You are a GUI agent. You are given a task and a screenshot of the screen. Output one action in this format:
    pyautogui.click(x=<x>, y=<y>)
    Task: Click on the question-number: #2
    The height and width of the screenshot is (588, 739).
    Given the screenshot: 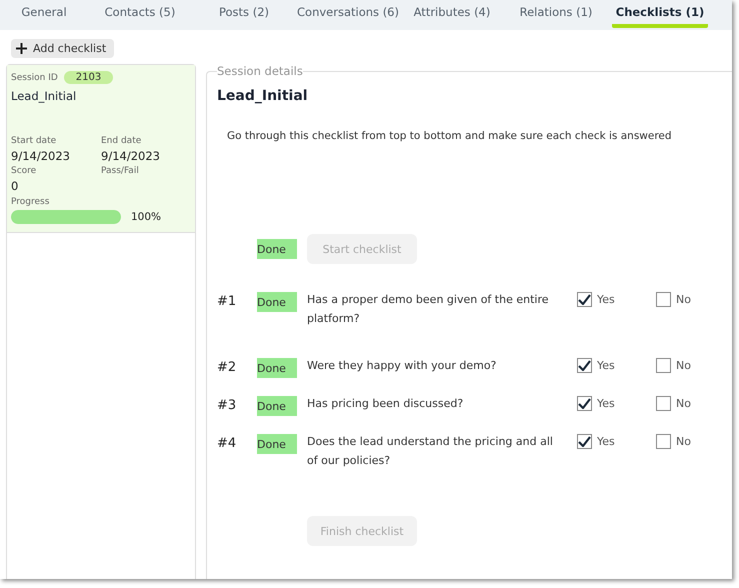 What is the action you would take?
    pyautogui.click(x=227, y=367)
    